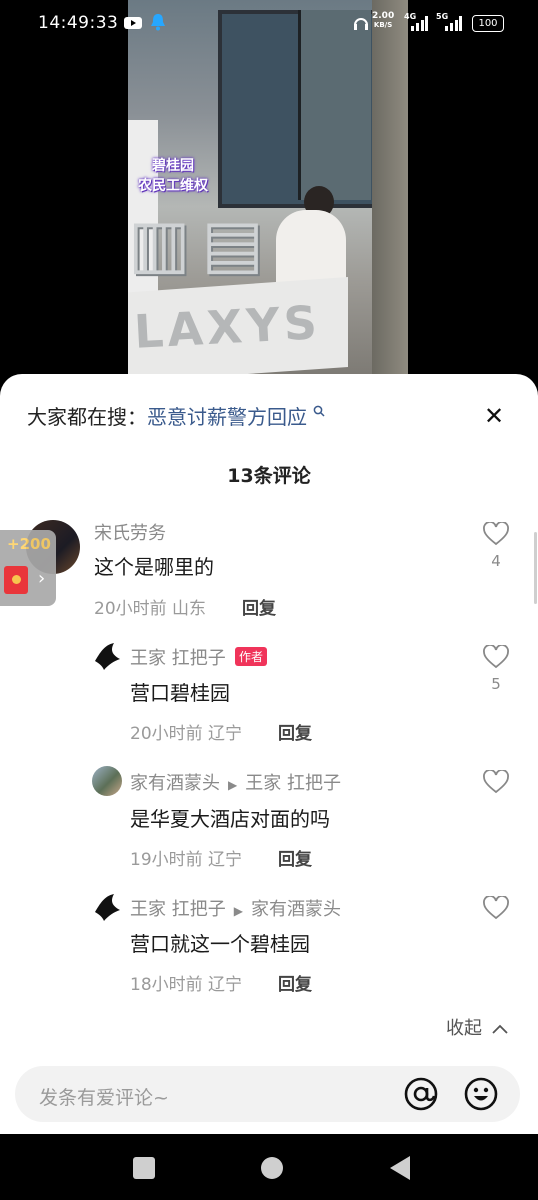 This screenshot has width=538, height=1200. What do you see at coordinates (220, 942) in the screenshot?
I see `comment-text: 营口就这一个碧桂园` at bounding box center [220, 942].